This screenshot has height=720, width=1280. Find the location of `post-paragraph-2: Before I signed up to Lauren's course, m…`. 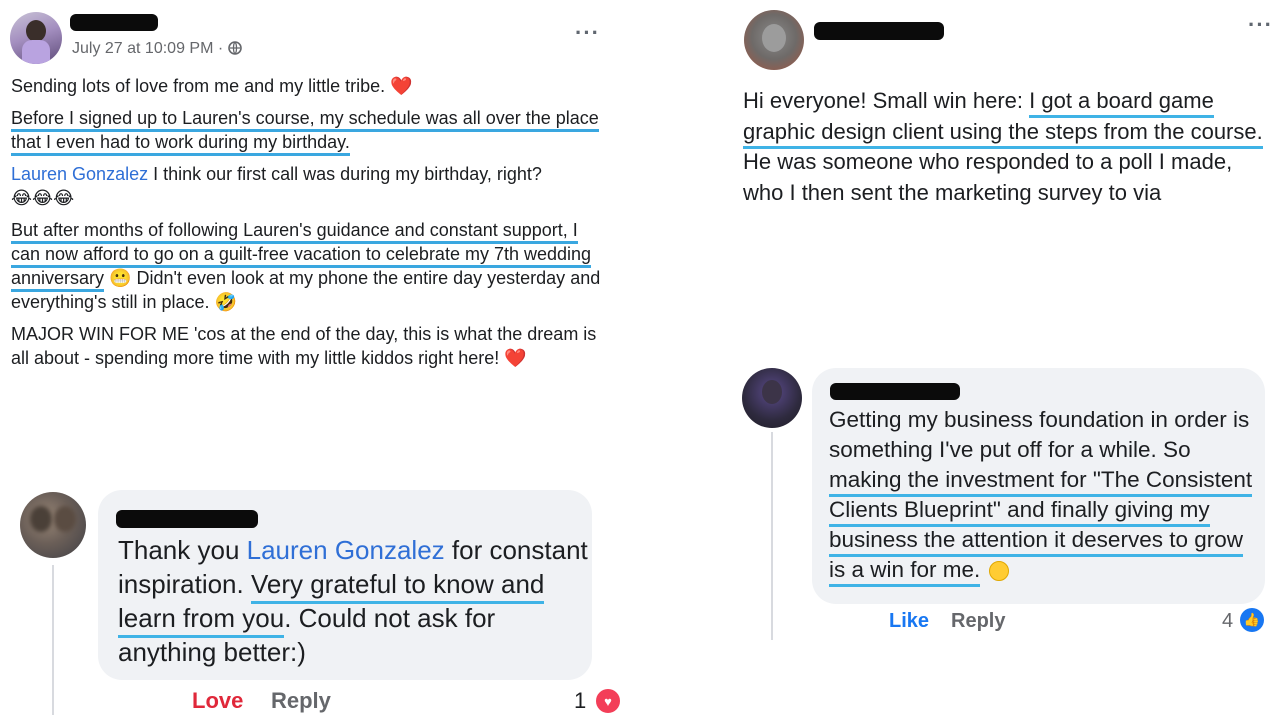

post-paragraph-2: Before I signed up to Lauren's course, m… is located at coordinates (306, 131).